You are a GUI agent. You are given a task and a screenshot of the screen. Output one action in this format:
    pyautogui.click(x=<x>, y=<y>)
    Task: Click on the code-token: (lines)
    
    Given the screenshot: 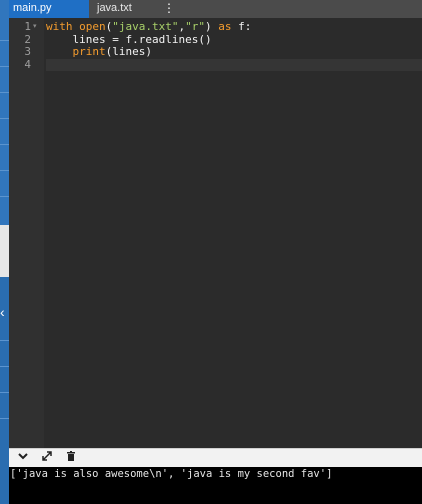 What is the action you would take?
    pyautogui.click(x=128, y=51)
    